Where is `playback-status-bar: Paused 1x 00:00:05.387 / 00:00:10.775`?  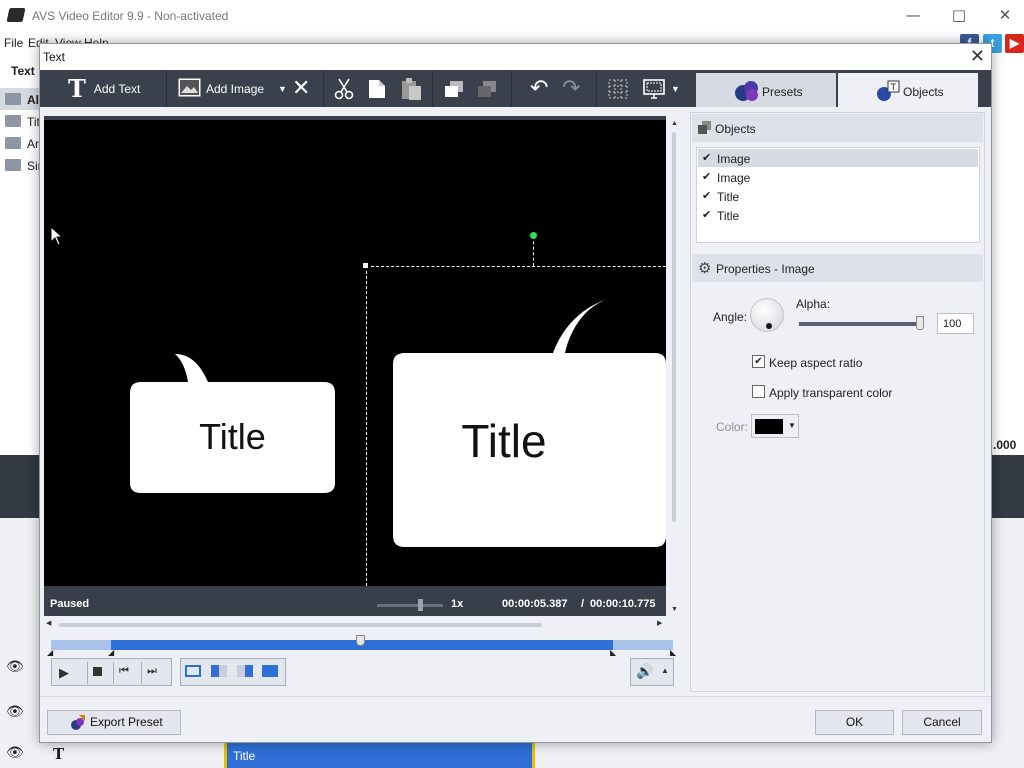
playback-status-bar: Paused 1x 00:00:05.387 / 00:00:10.775 is located at coordinates (355, 601).